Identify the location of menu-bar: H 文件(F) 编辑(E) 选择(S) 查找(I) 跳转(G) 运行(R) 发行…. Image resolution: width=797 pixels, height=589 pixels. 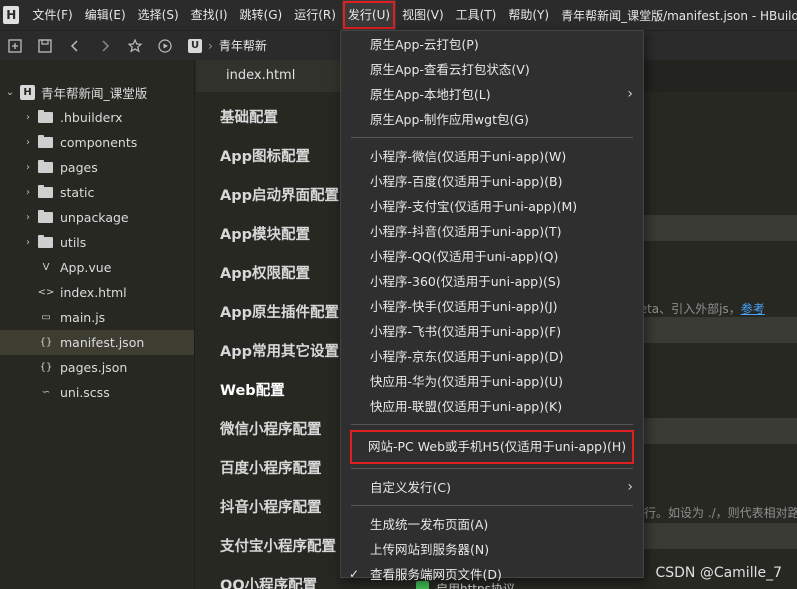
(398, 15).